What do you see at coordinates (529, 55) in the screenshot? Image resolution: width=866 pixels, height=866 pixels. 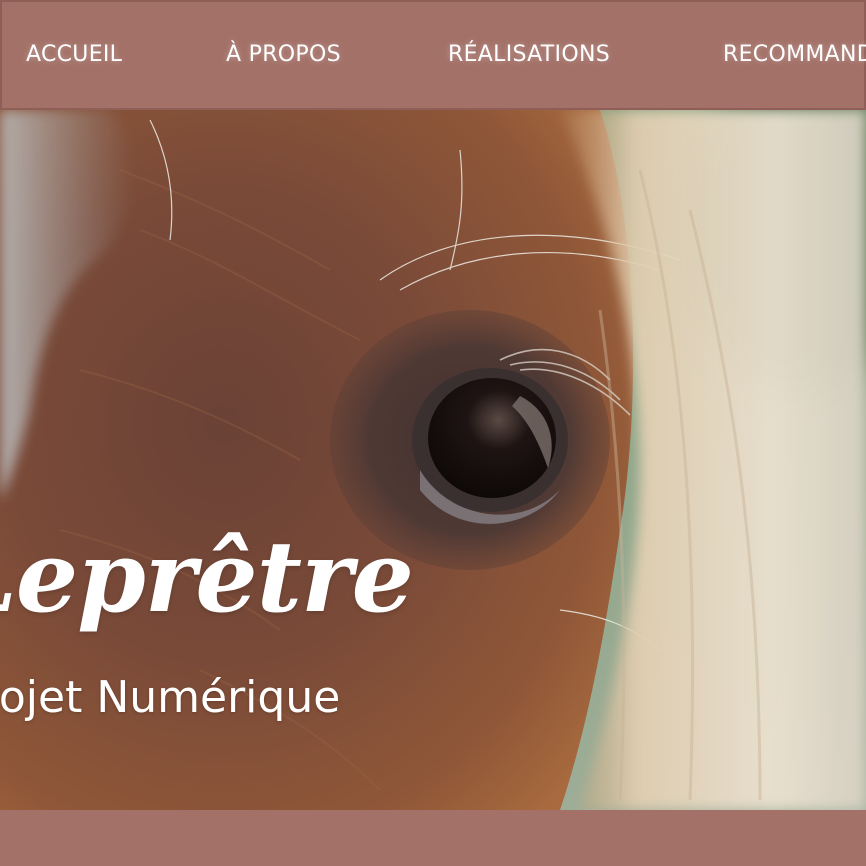 I see `nav-link-realisations: RÉALISATIONS` at bounding box center [529, 55].